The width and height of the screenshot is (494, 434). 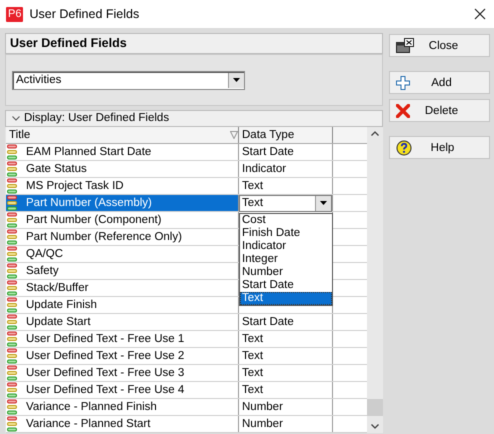 What do you see at coordinates (286, 285) in the screenshot?
I see `dropdown-option: Start Date` at bounding box center [286, 285].